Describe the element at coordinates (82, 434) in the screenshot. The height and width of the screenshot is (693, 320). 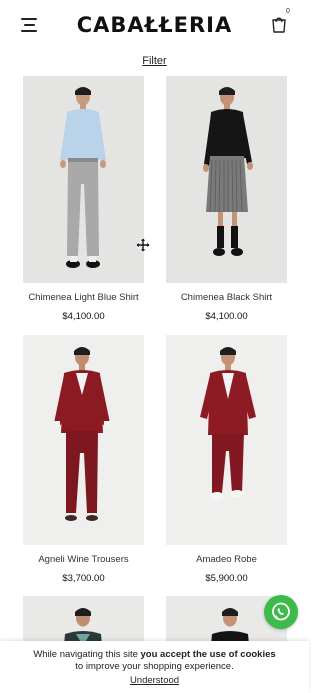
I see `model-wine-trousers` at that location.